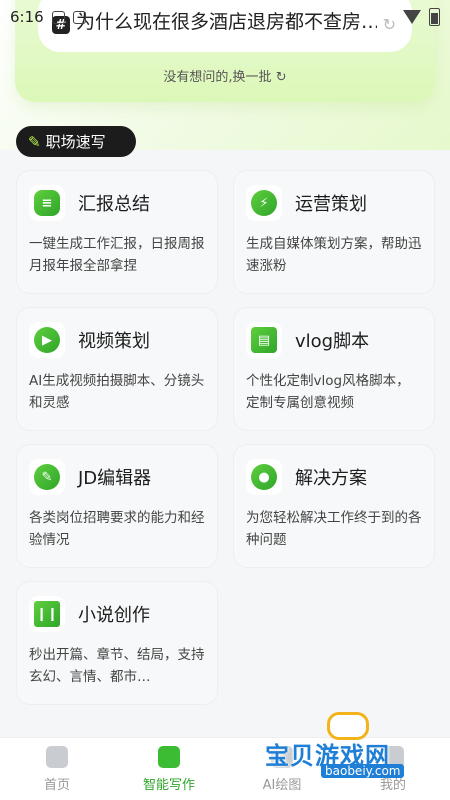 This screenshot has width=450, height=800. Describe the element at coordinates (115, 478) in the screenshot. I see `card-title: JD编辑器` at that location.